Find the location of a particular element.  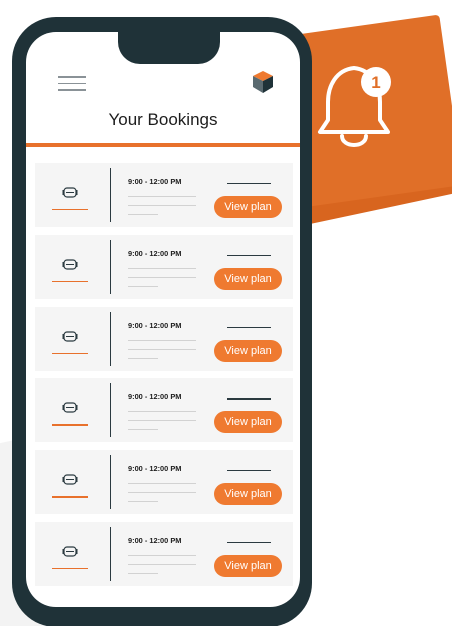

page-title: Your Bookings is located at coordinates (163, 119).